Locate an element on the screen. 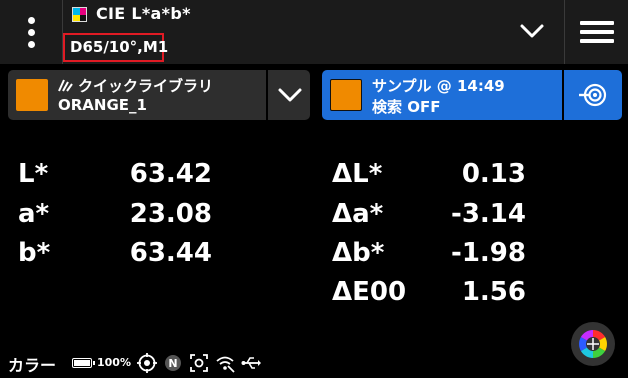  delta-b-value: -1.98 is located at coordinates (488, 253).